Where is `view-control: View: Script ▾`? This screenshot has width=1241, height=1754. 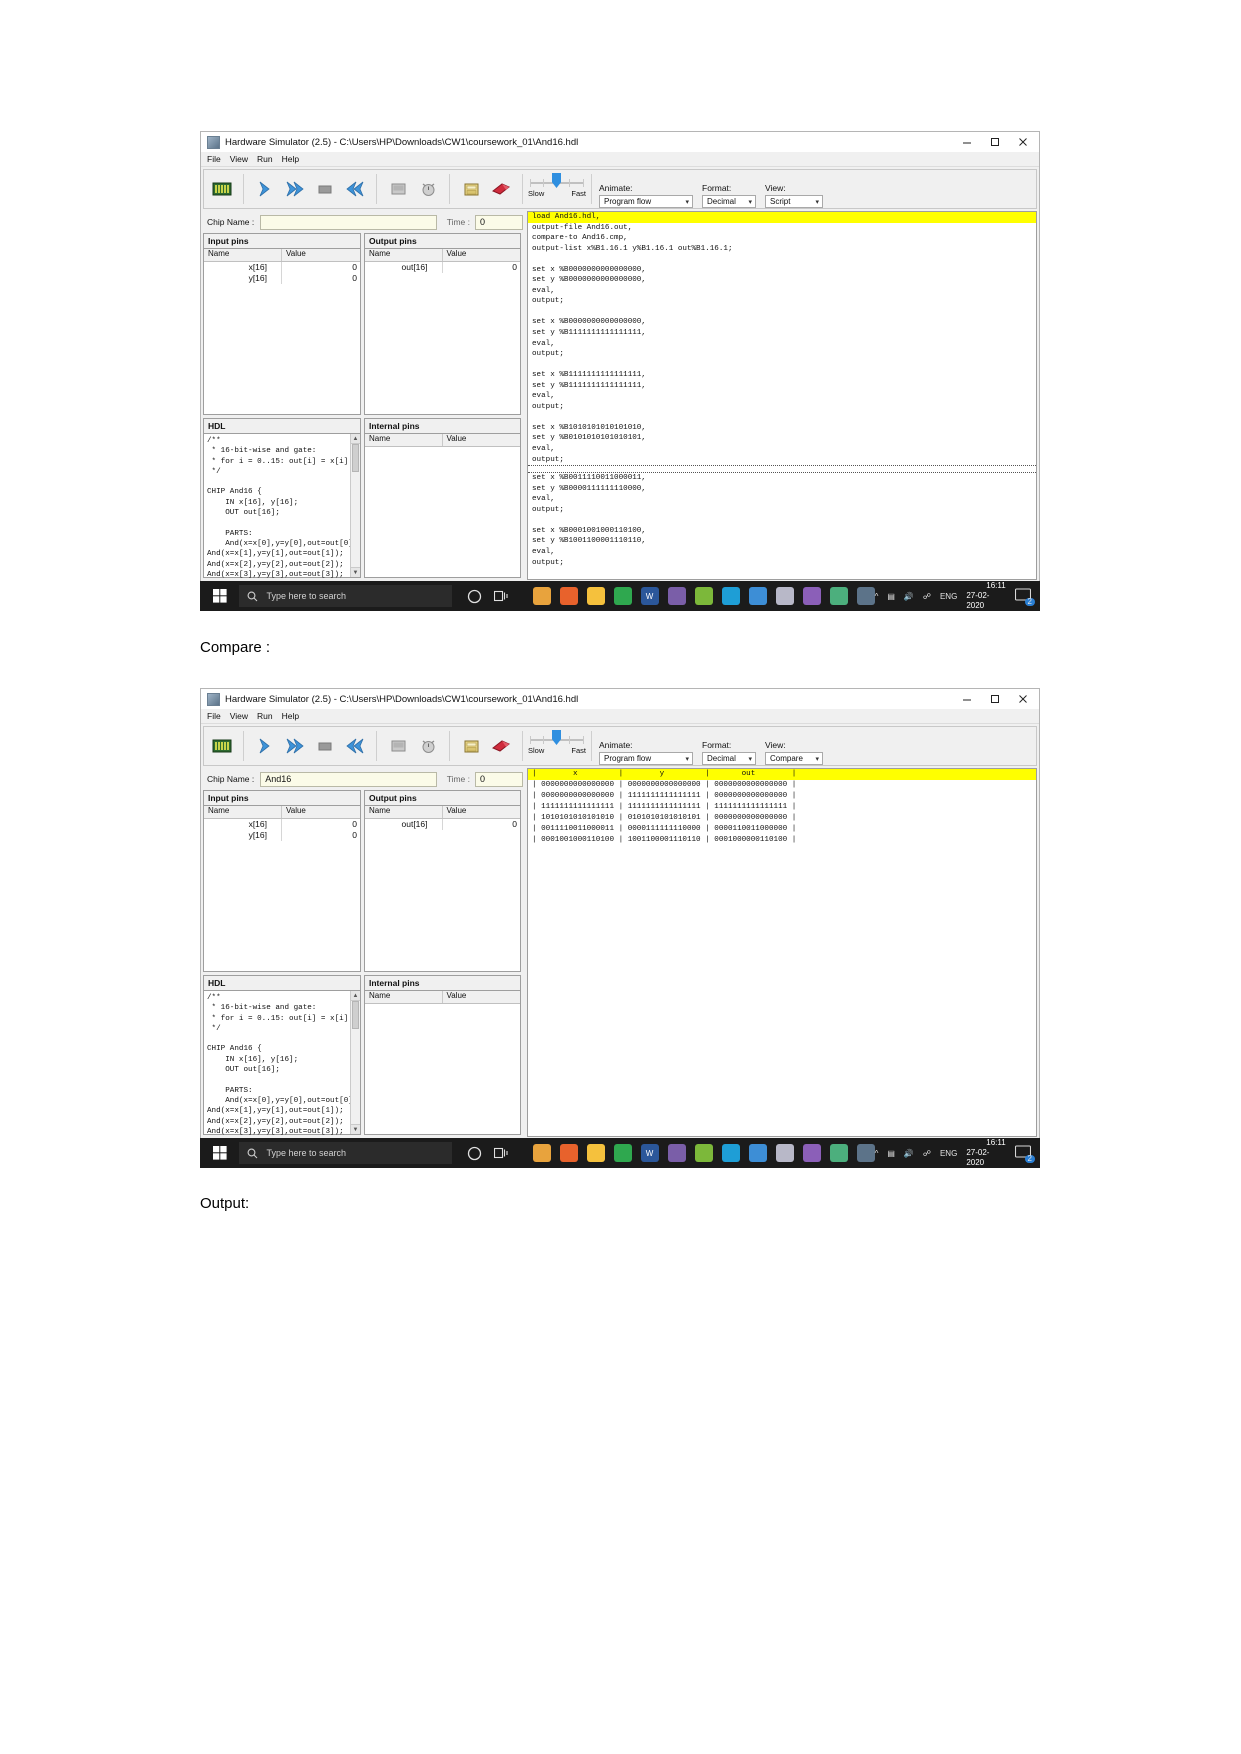 view-control: View: Script ▾ is located at coordinates (794, 195).